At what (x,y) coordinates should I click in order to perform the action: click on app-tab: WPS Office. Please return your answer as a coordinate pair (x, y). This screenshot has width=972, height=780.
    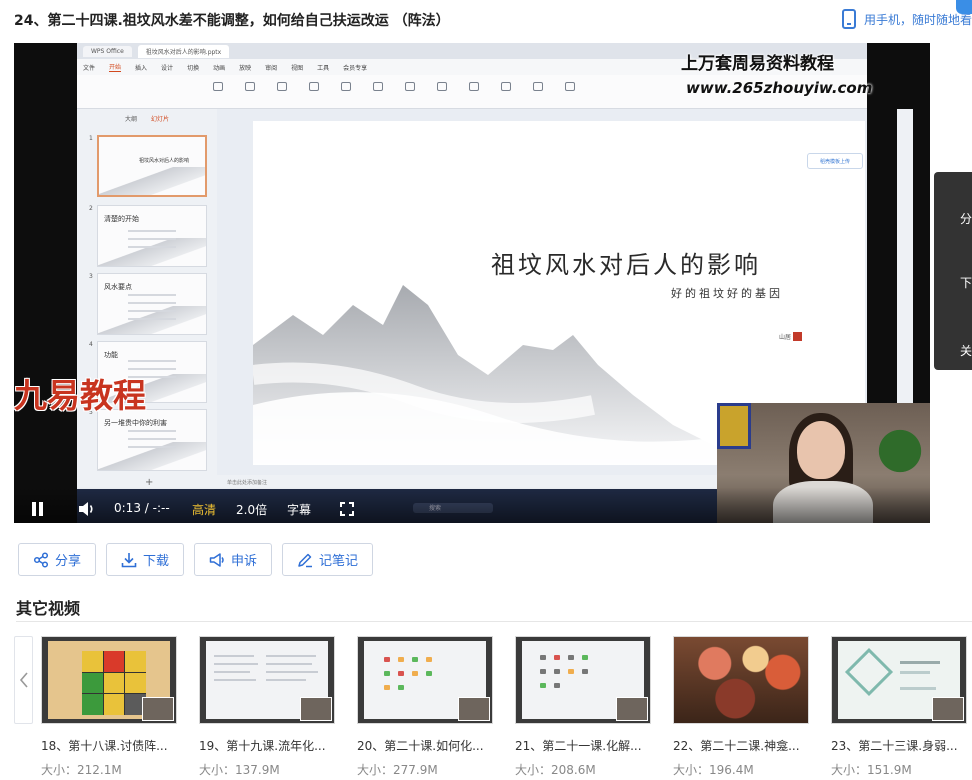
    Looking at the image, I should click on (107, 51).